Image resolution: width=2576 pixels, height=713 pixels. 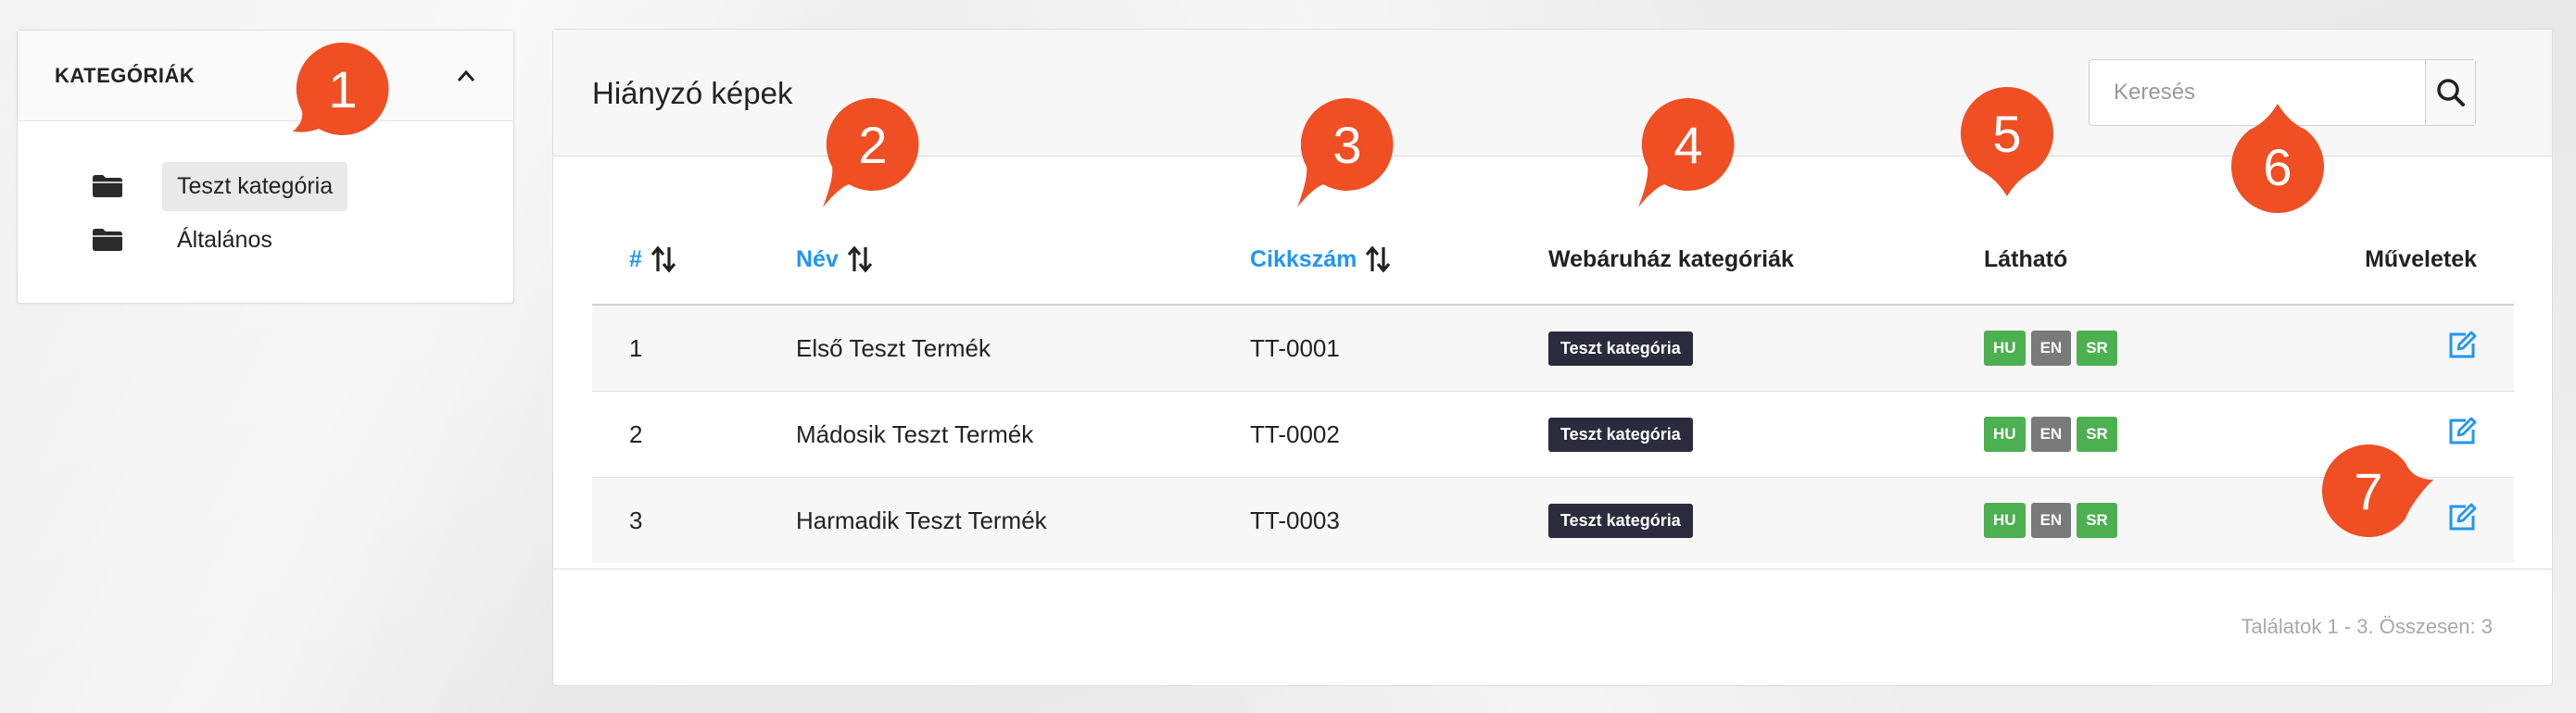 What do you see at coordinates (694, 348) in the screenshot?
I see `cell-id: 1` at bounding box center [694, 348].